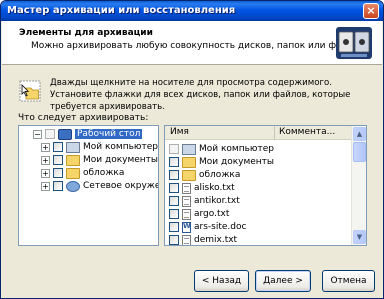 The height and width of the screenshot is (299, 384). What do you see at coordinates (220, 175) in the screenshot?
I see `list-item-label: обложка` at bounding box center [220, 175].